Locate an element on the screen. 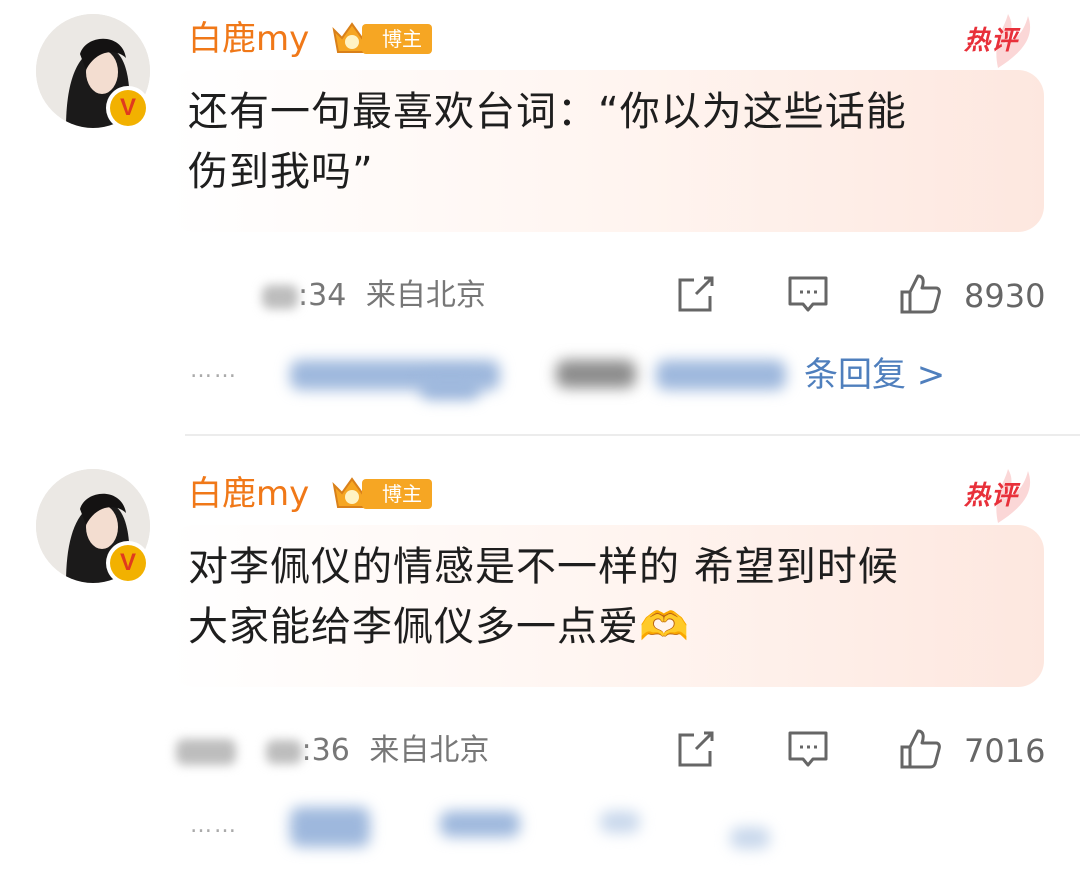  divider is located at coordinates (632, 435).